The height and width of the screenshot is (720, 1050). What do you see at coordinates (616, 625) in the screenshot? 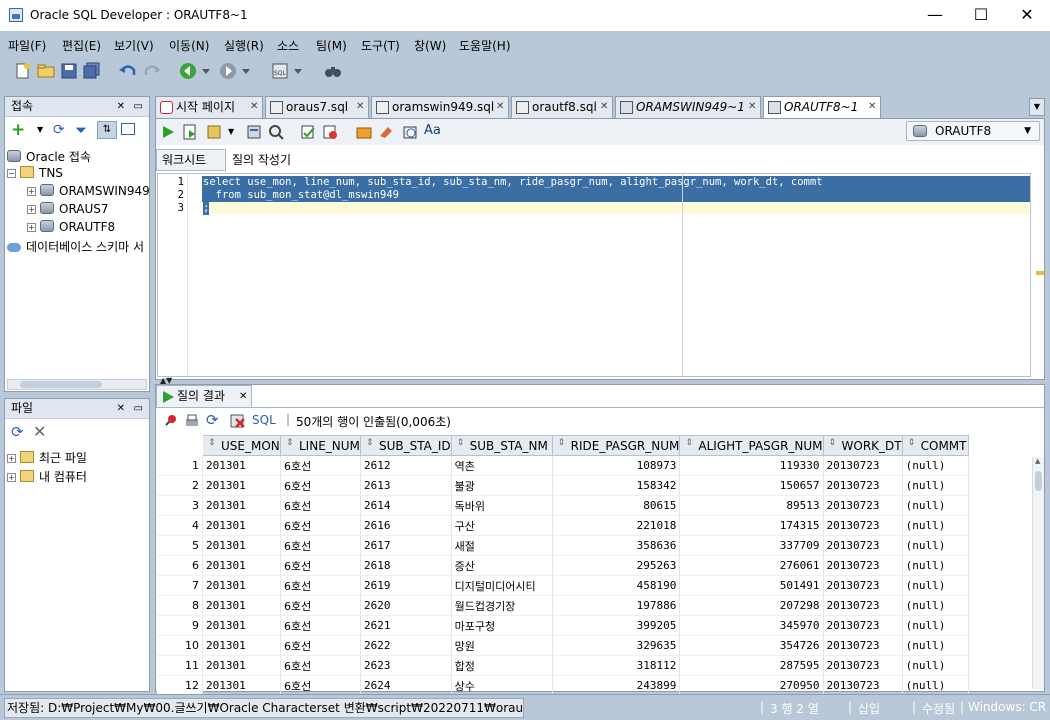
I see `cell-ride-pasgr-num: 399205` at bounding box center [616, 625].